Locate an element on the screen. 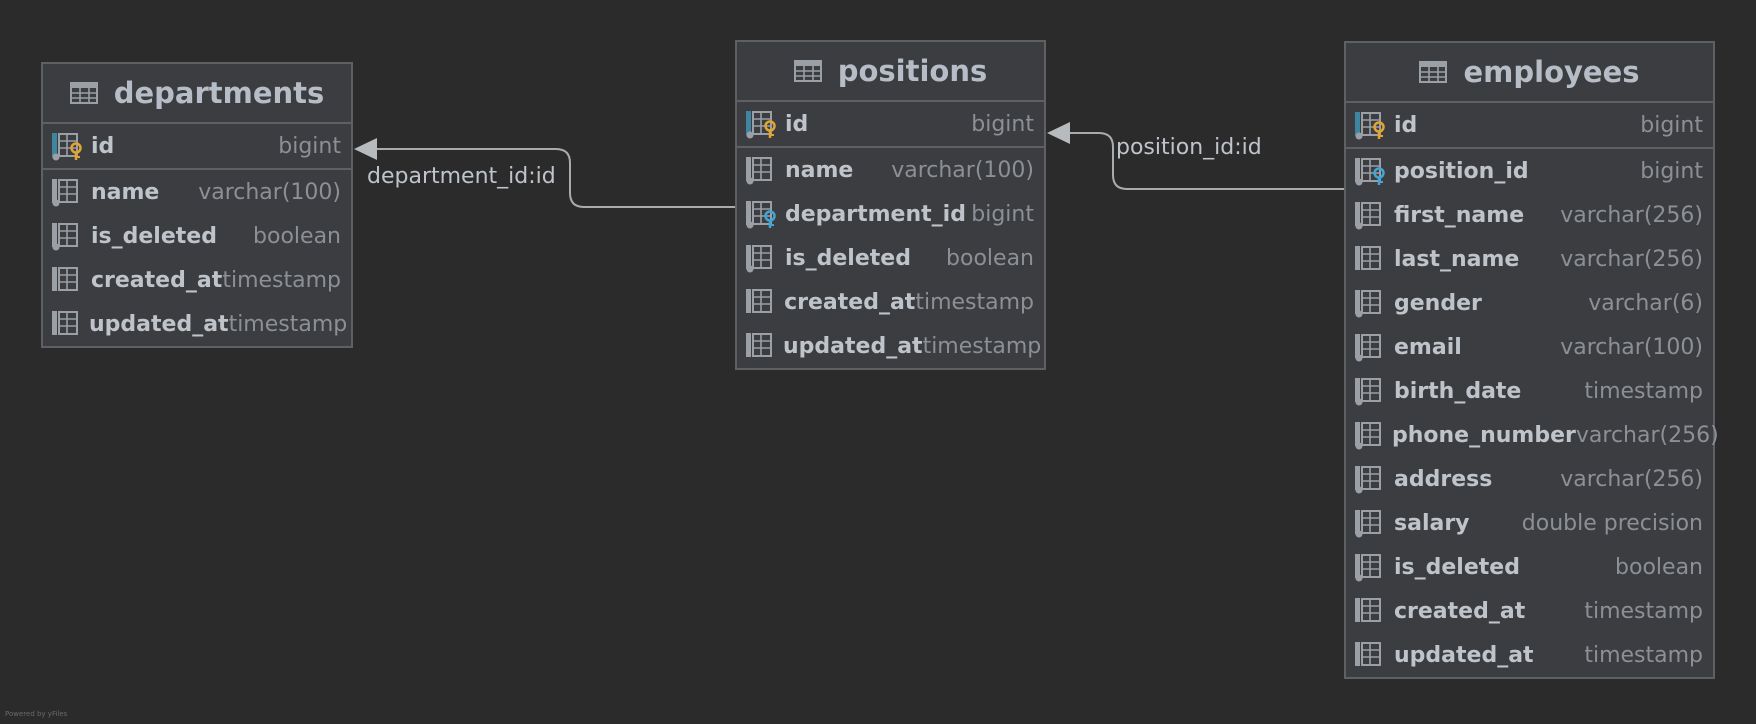 Image resolution: width=1756 pixels, height=724 pixels. column-row-position-id: position_id bigint is located at coordinates (1529, 171).